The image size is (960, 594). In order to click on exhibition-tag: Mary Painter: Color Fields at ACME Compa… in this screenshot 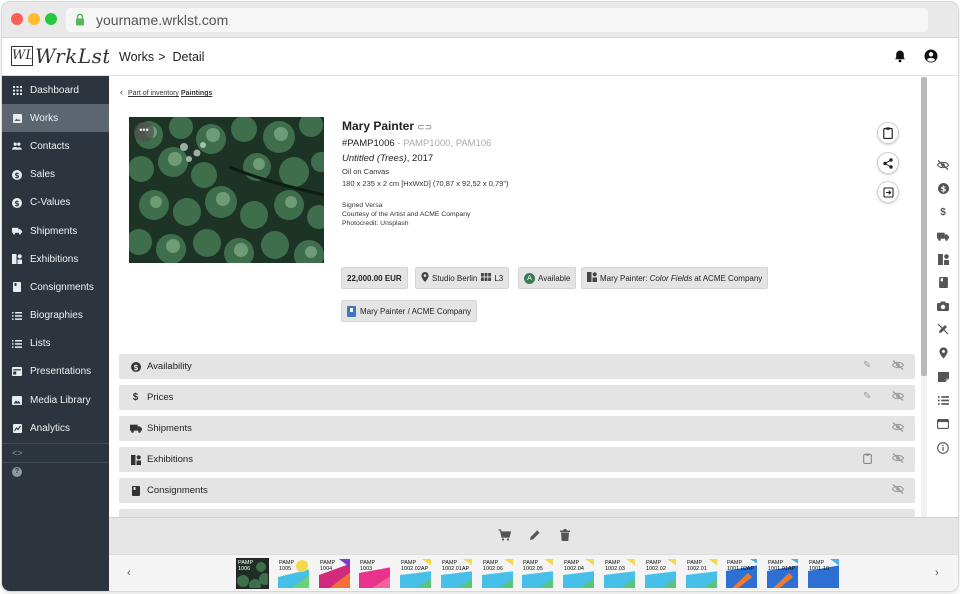, I will do `click(675, 278)`.